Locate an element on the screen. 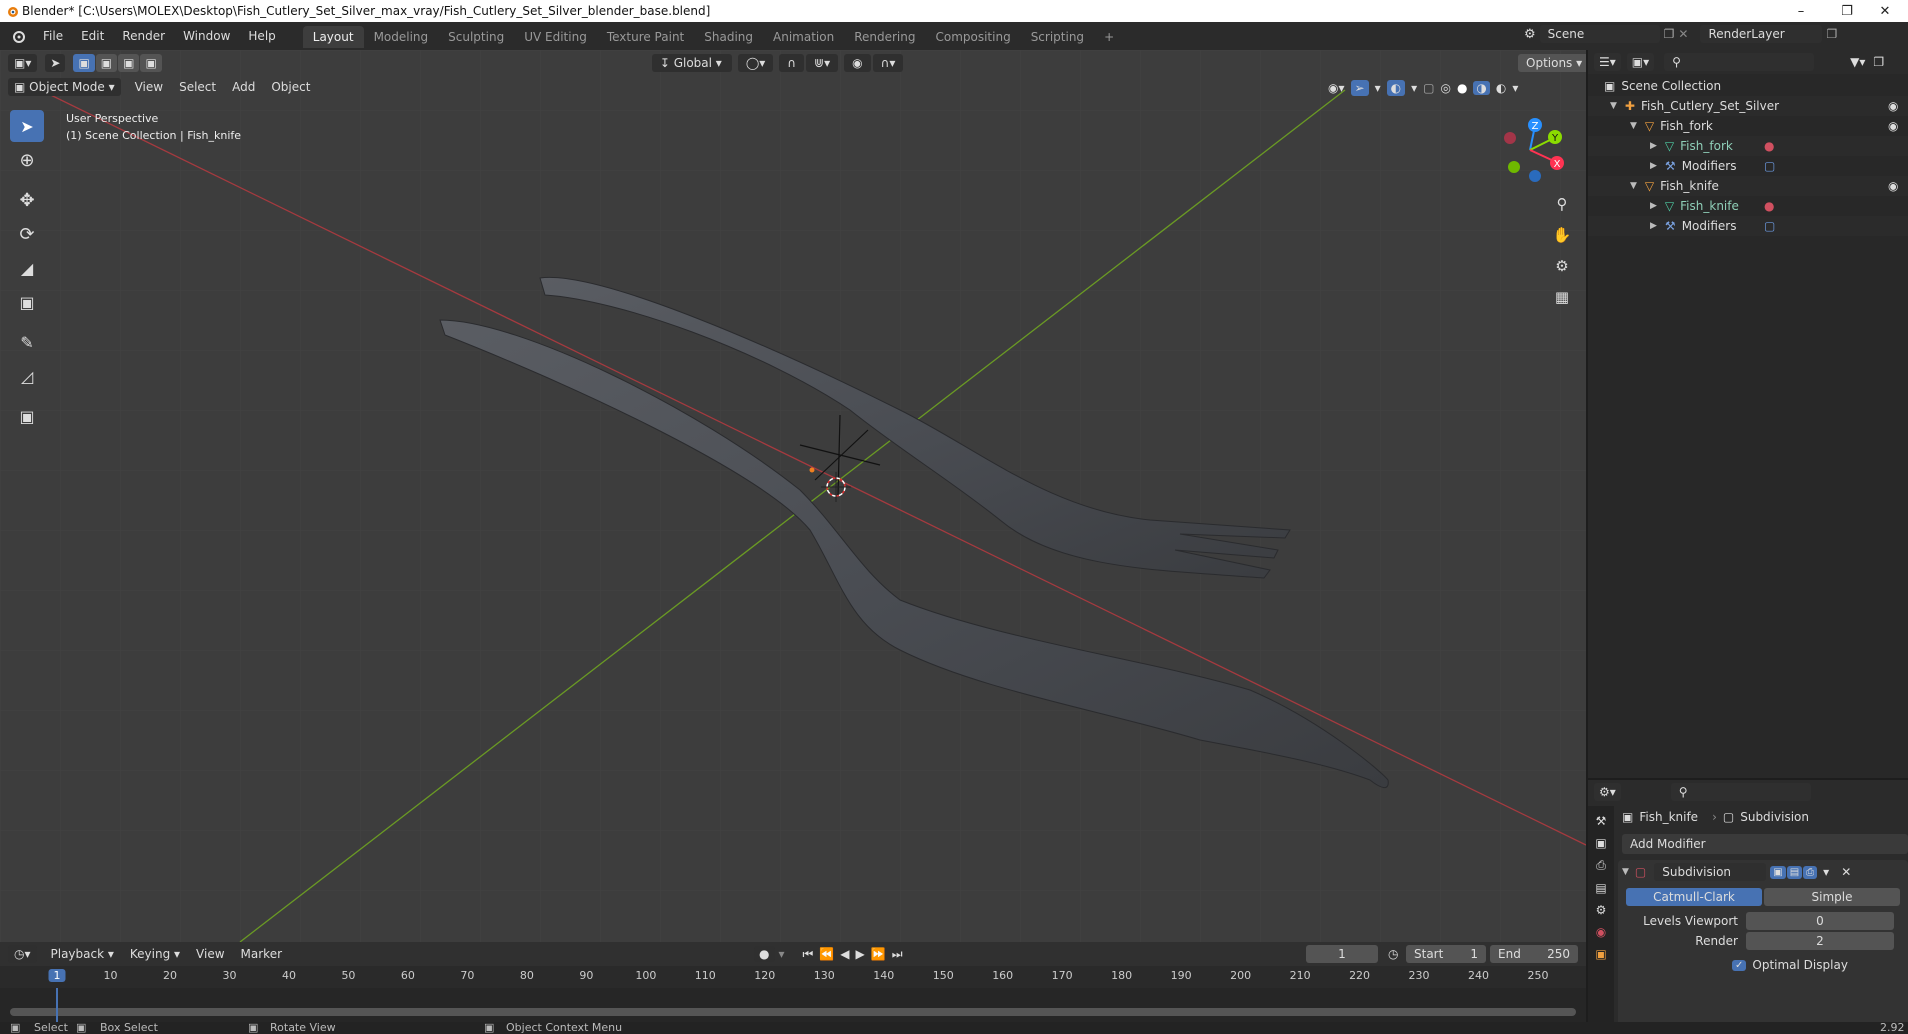 The width and height of the screenshot is (1908, 1034). menu-edit: Edit is located at coordinates (92, 36).